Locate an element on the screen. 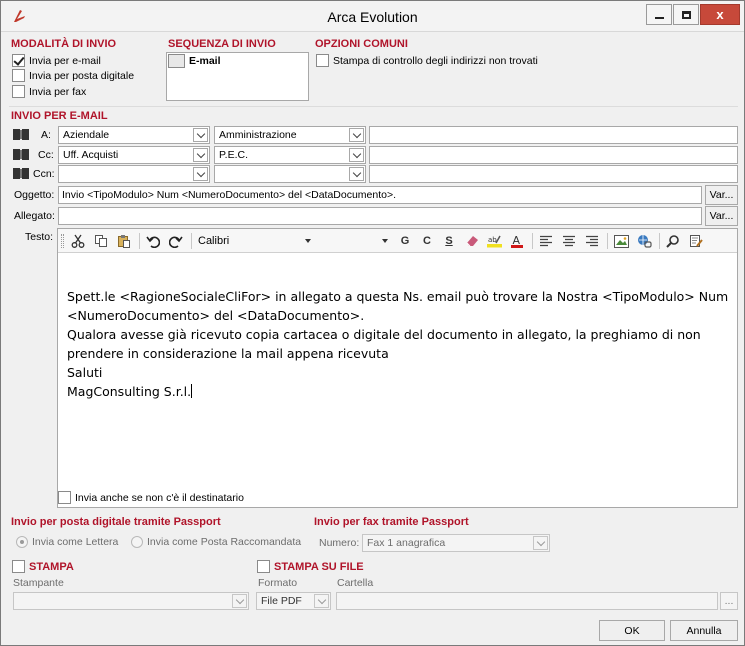 The image size is (745, 646). stampa-file-option: STAMPA SU FILE is located at coordinates (310, 566).